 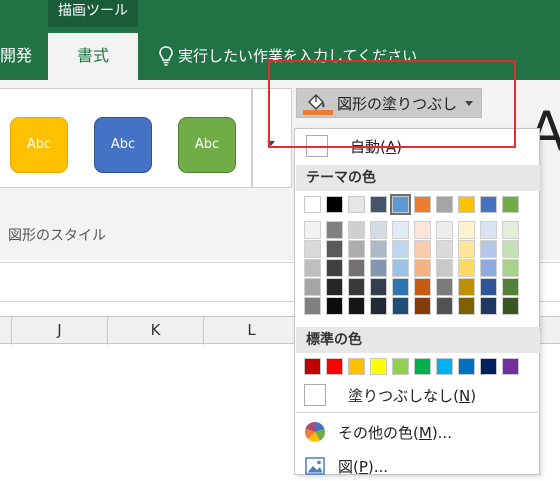 I want to click on menu-item-label: 塗りつぶしなし(, so click(x=404, y=395).